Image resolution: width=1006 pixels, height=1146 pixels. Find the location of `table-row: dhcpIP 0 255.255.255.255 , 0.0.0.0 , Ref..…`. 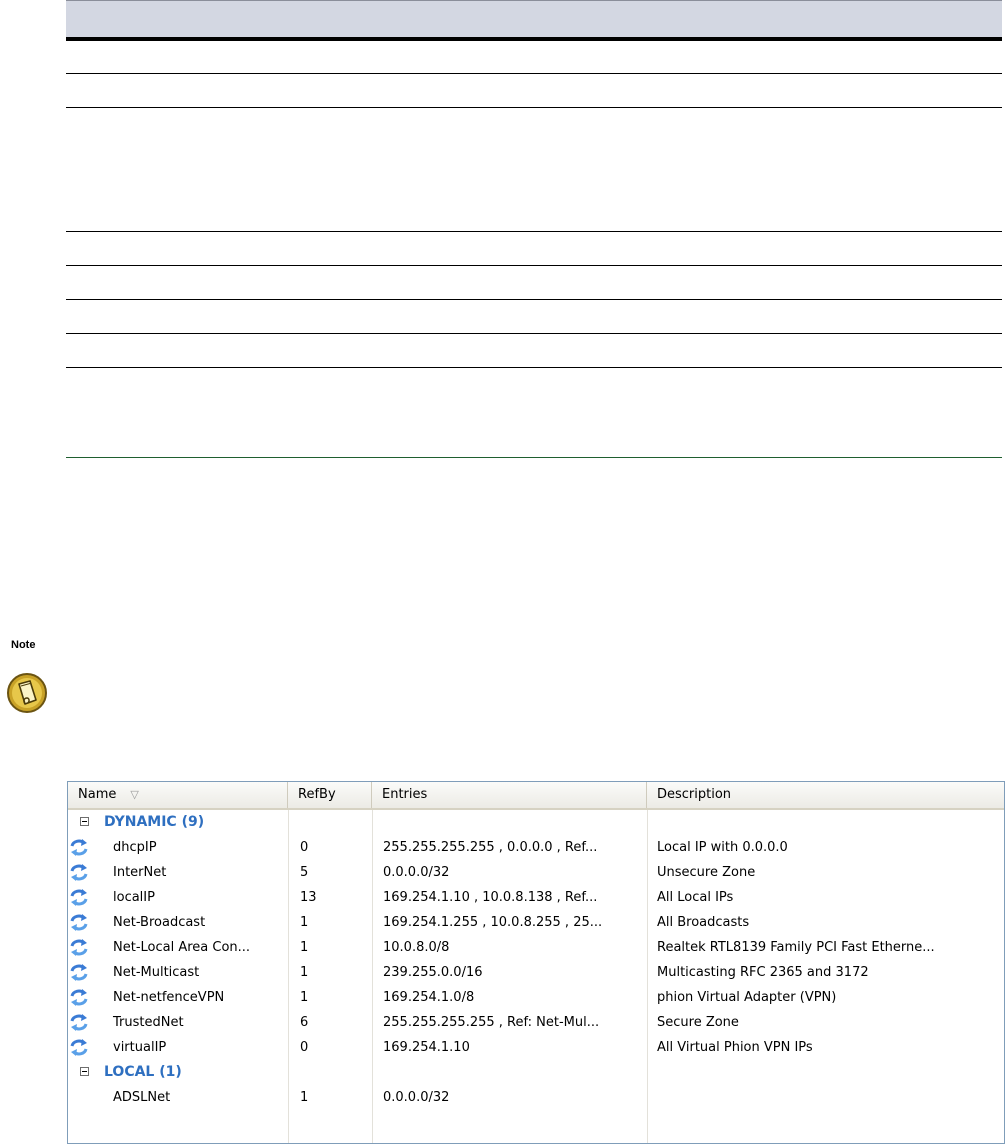

table-row: dhcpIP 0 255.255.255.255 , 0.0.0.0 , Ref..… is located at coordinates (536, 847).